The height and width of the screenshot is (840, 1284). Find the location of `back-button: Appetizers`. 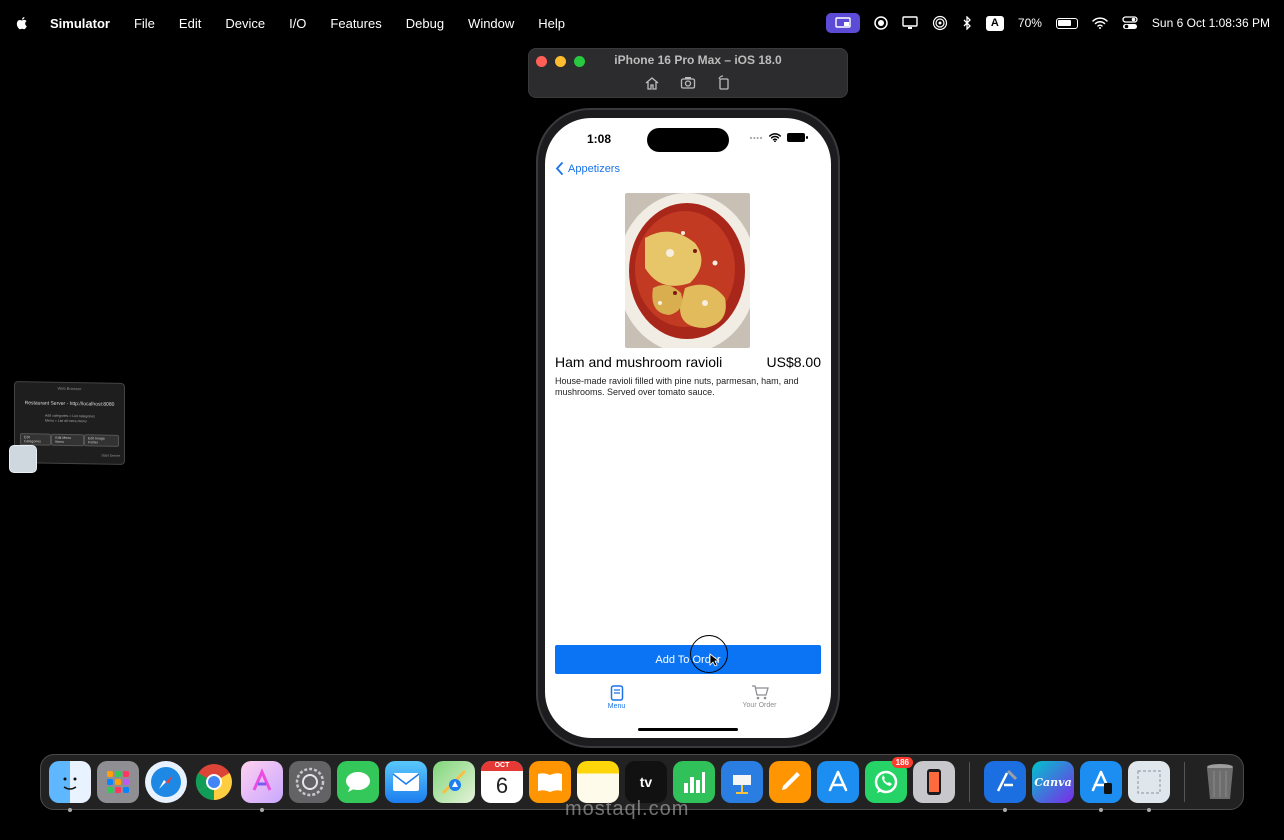

back-button: Appetizers is located at coordinates (587, 168).